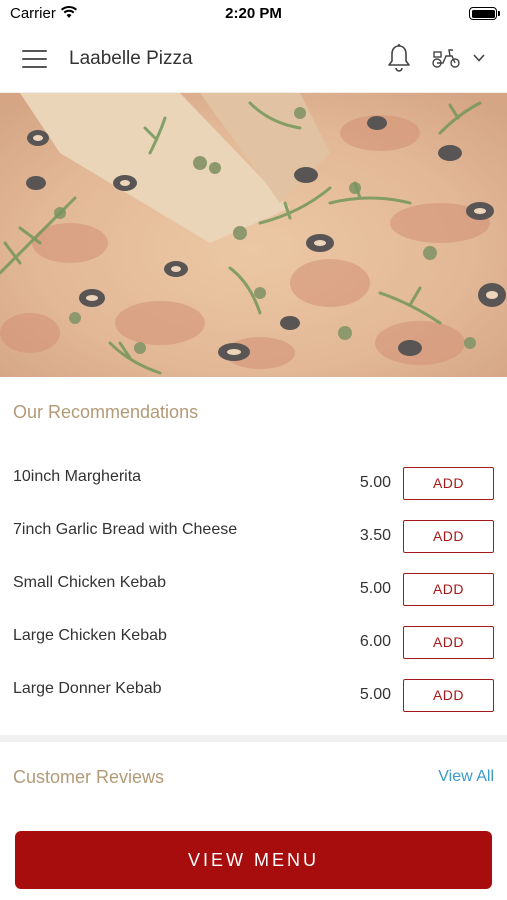 The height and width of the screenshot is (900, 507). I want to click on app-header: Laabelle Pizza, so click(253, 60).